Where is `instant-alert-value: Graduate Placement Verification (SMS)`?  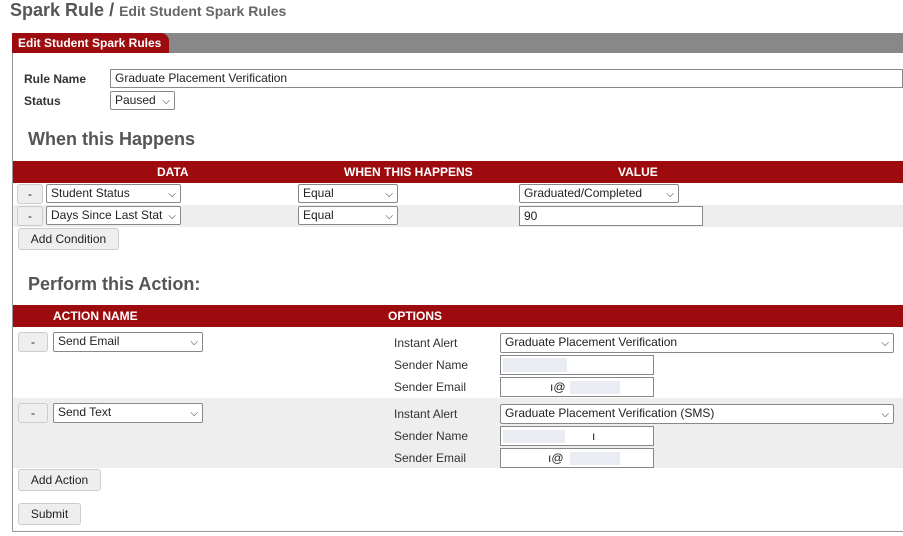 instant-alert-value: Graduate Placement Verification (SMS) is located at coordinates (610, 413).